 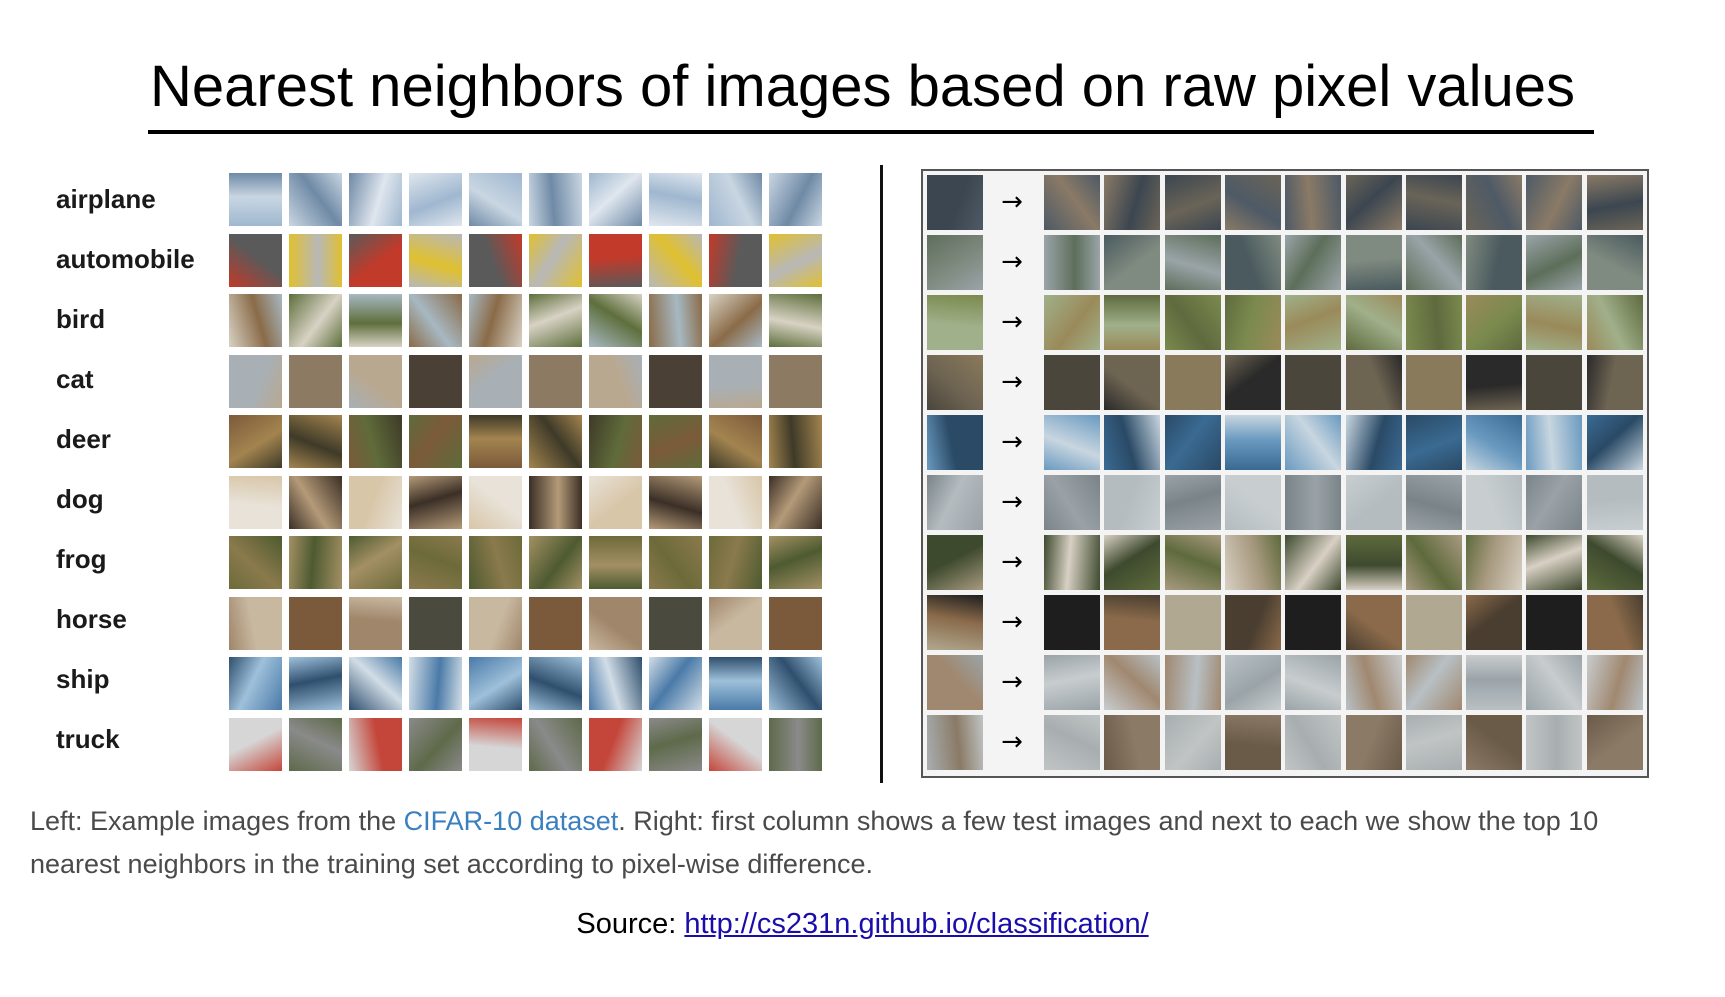 I want to click on panel-divider, so click(x=881, y=474).